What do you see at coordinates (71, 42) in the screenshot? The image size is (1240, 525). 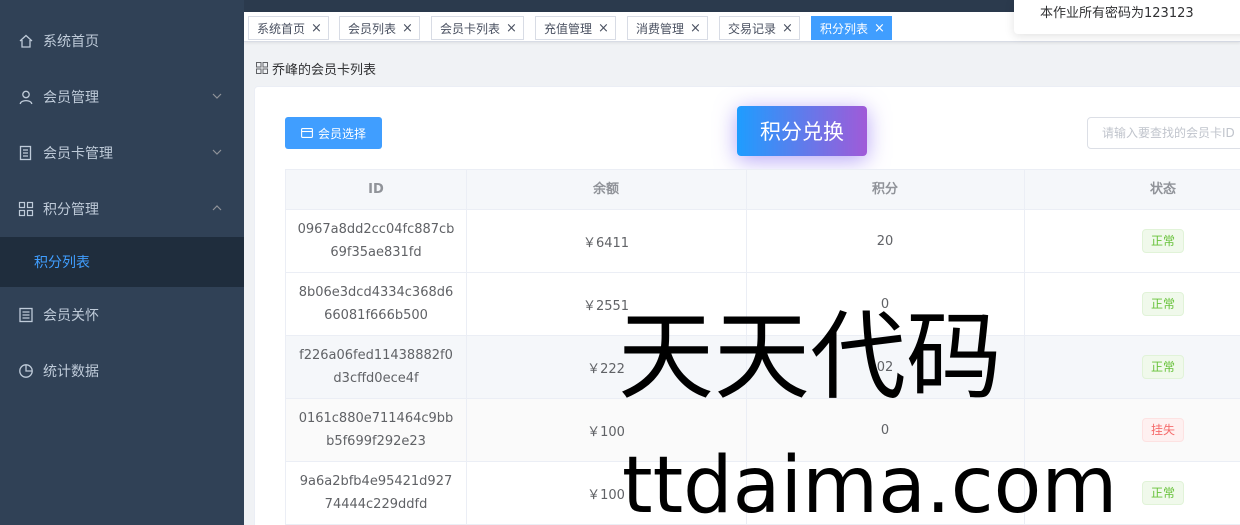 I see `sidebar-item-label: 系统首页` at bounding box center [71, 42].